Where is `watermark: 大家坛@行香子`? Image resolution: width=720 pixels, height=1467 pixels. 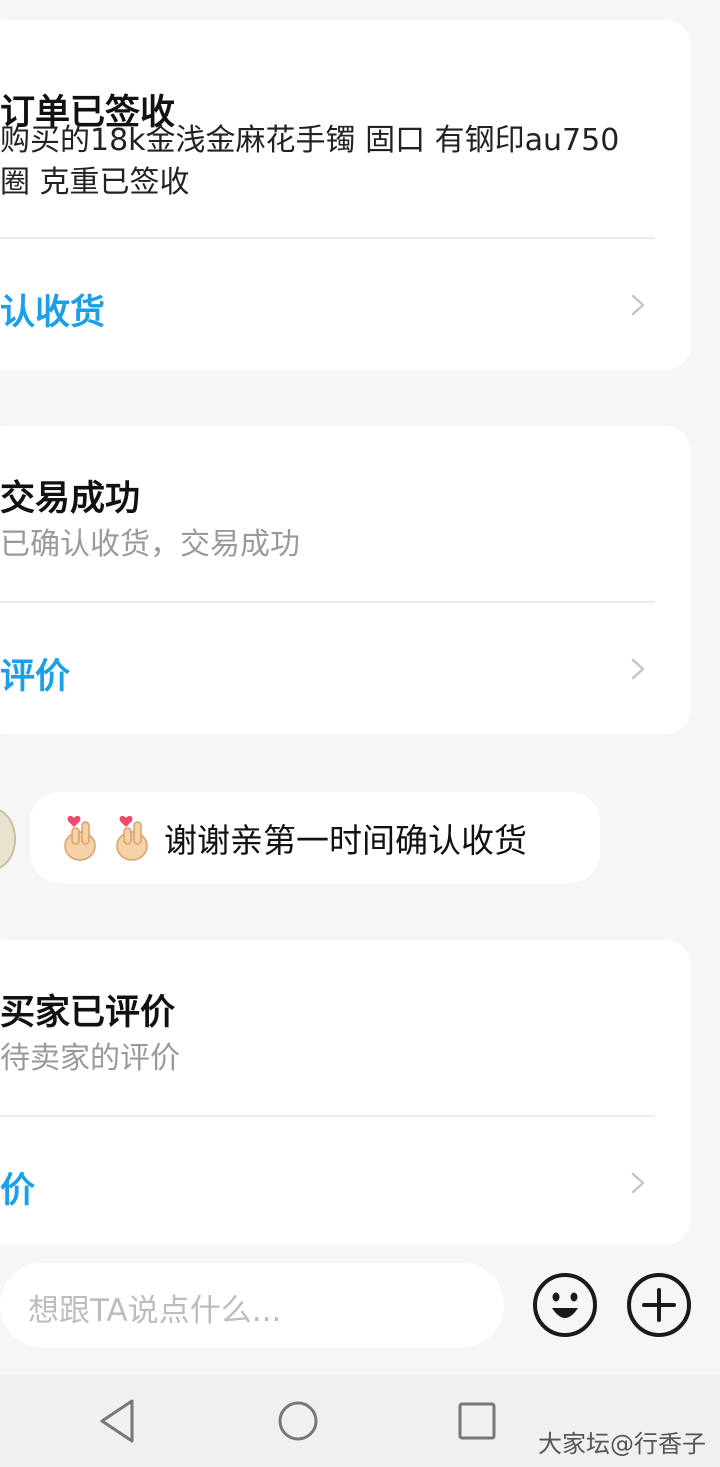 watermark: 大家坛@行香子 is located at coordinates (622, 1444).